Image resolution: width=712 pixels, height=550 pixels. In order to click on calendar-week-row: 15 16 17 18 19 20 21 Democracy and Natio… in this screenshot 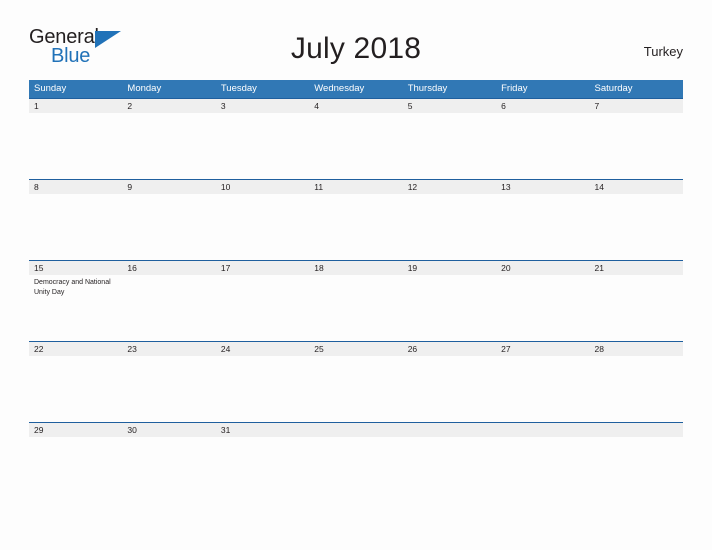, I will do `click(356, 300)`.